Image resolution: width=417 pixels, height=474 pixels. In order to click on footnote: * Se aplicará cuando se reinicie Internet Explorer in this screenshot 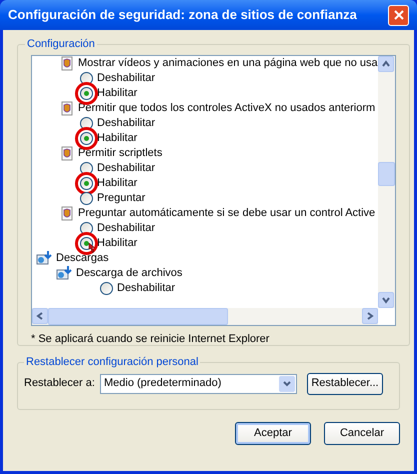, I will do `click(150, 339)`.